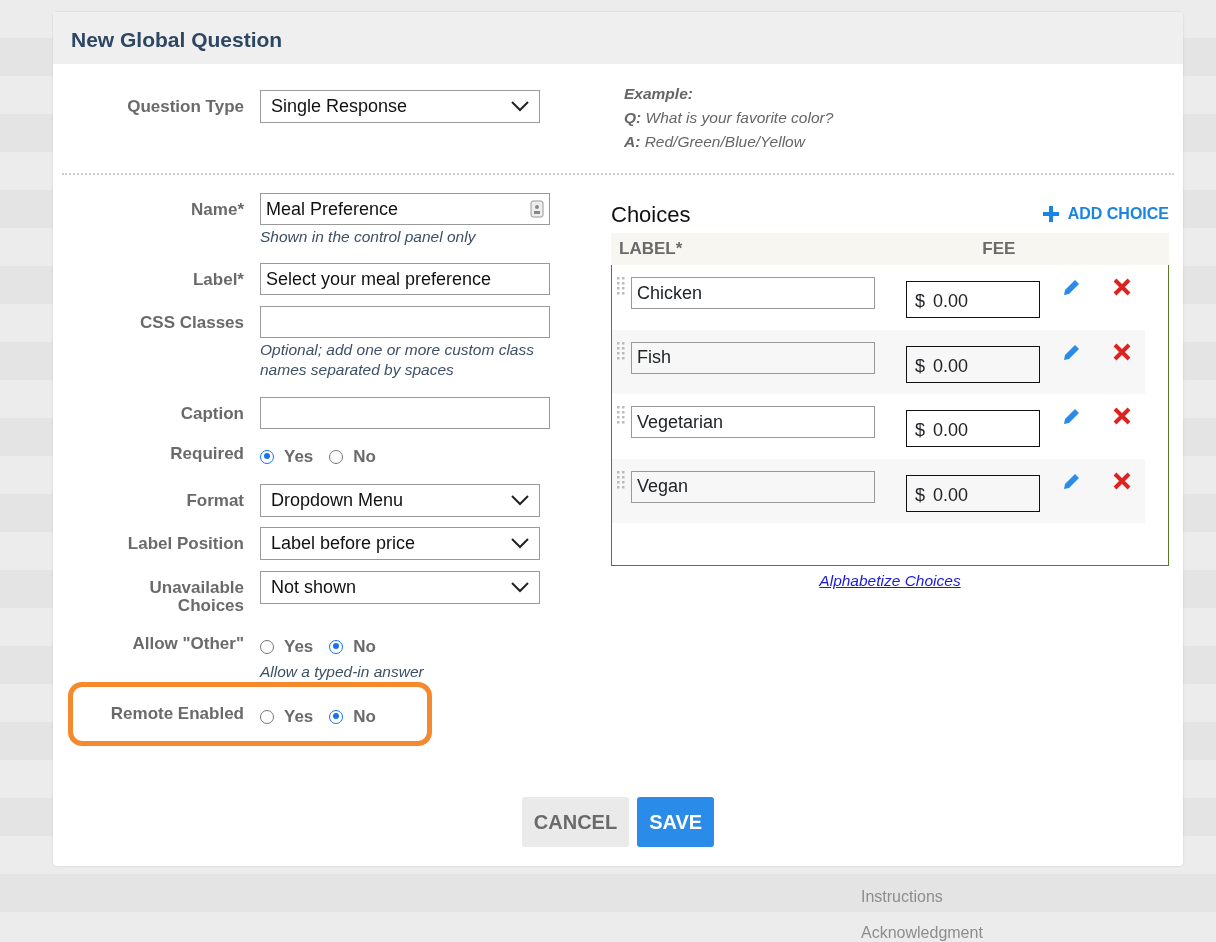 The width and height of the screenshot is (1216, 942). Describe the element at coordinates (187, 643) in the screenshot. I see `field-label: Allow "Other"` at that location.